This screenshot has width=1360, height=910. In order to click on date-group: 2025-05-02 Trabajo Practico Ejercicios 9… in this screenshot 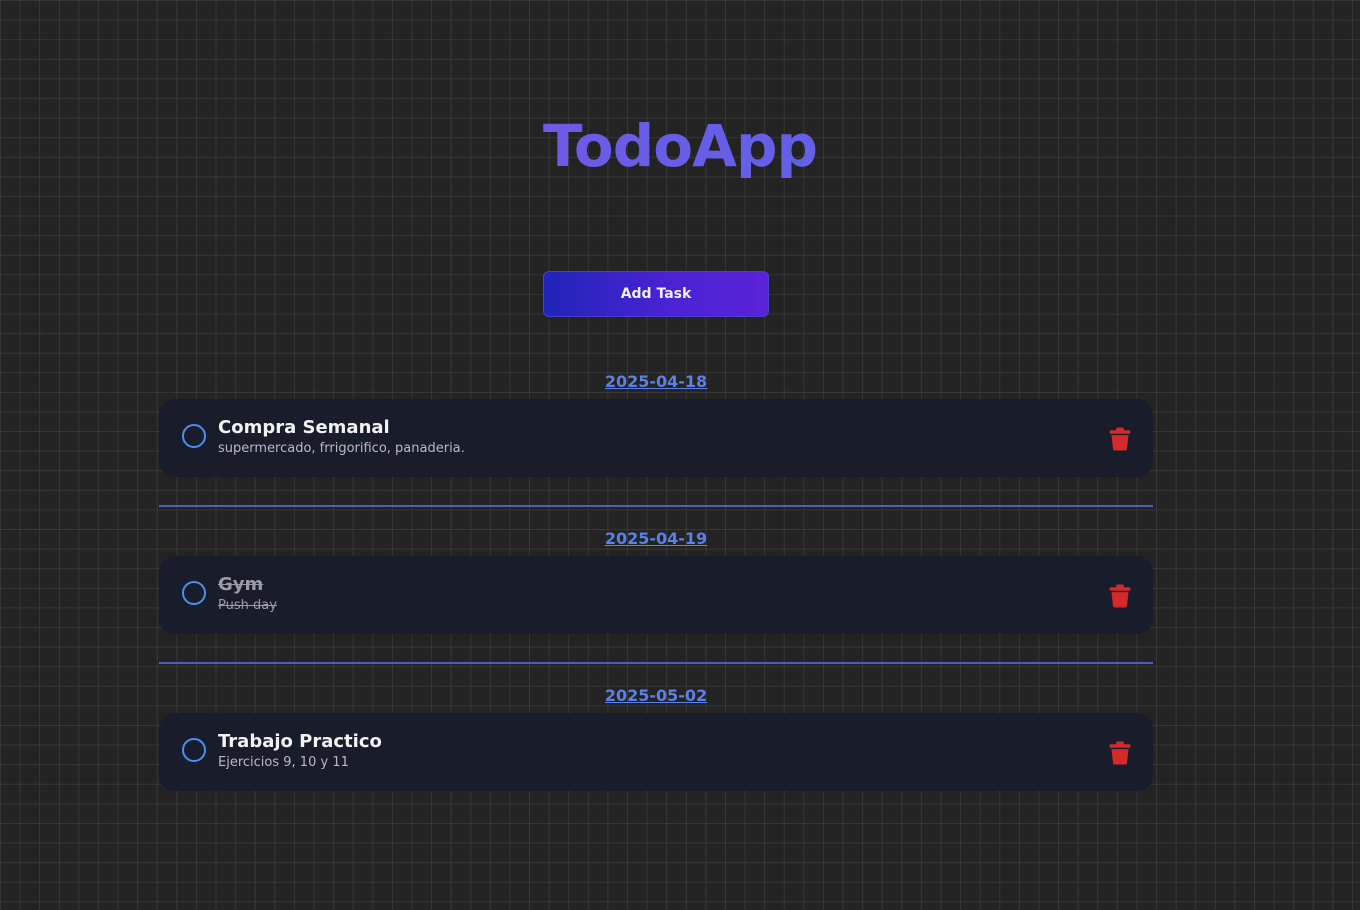, I will do `click(656, 738)`.